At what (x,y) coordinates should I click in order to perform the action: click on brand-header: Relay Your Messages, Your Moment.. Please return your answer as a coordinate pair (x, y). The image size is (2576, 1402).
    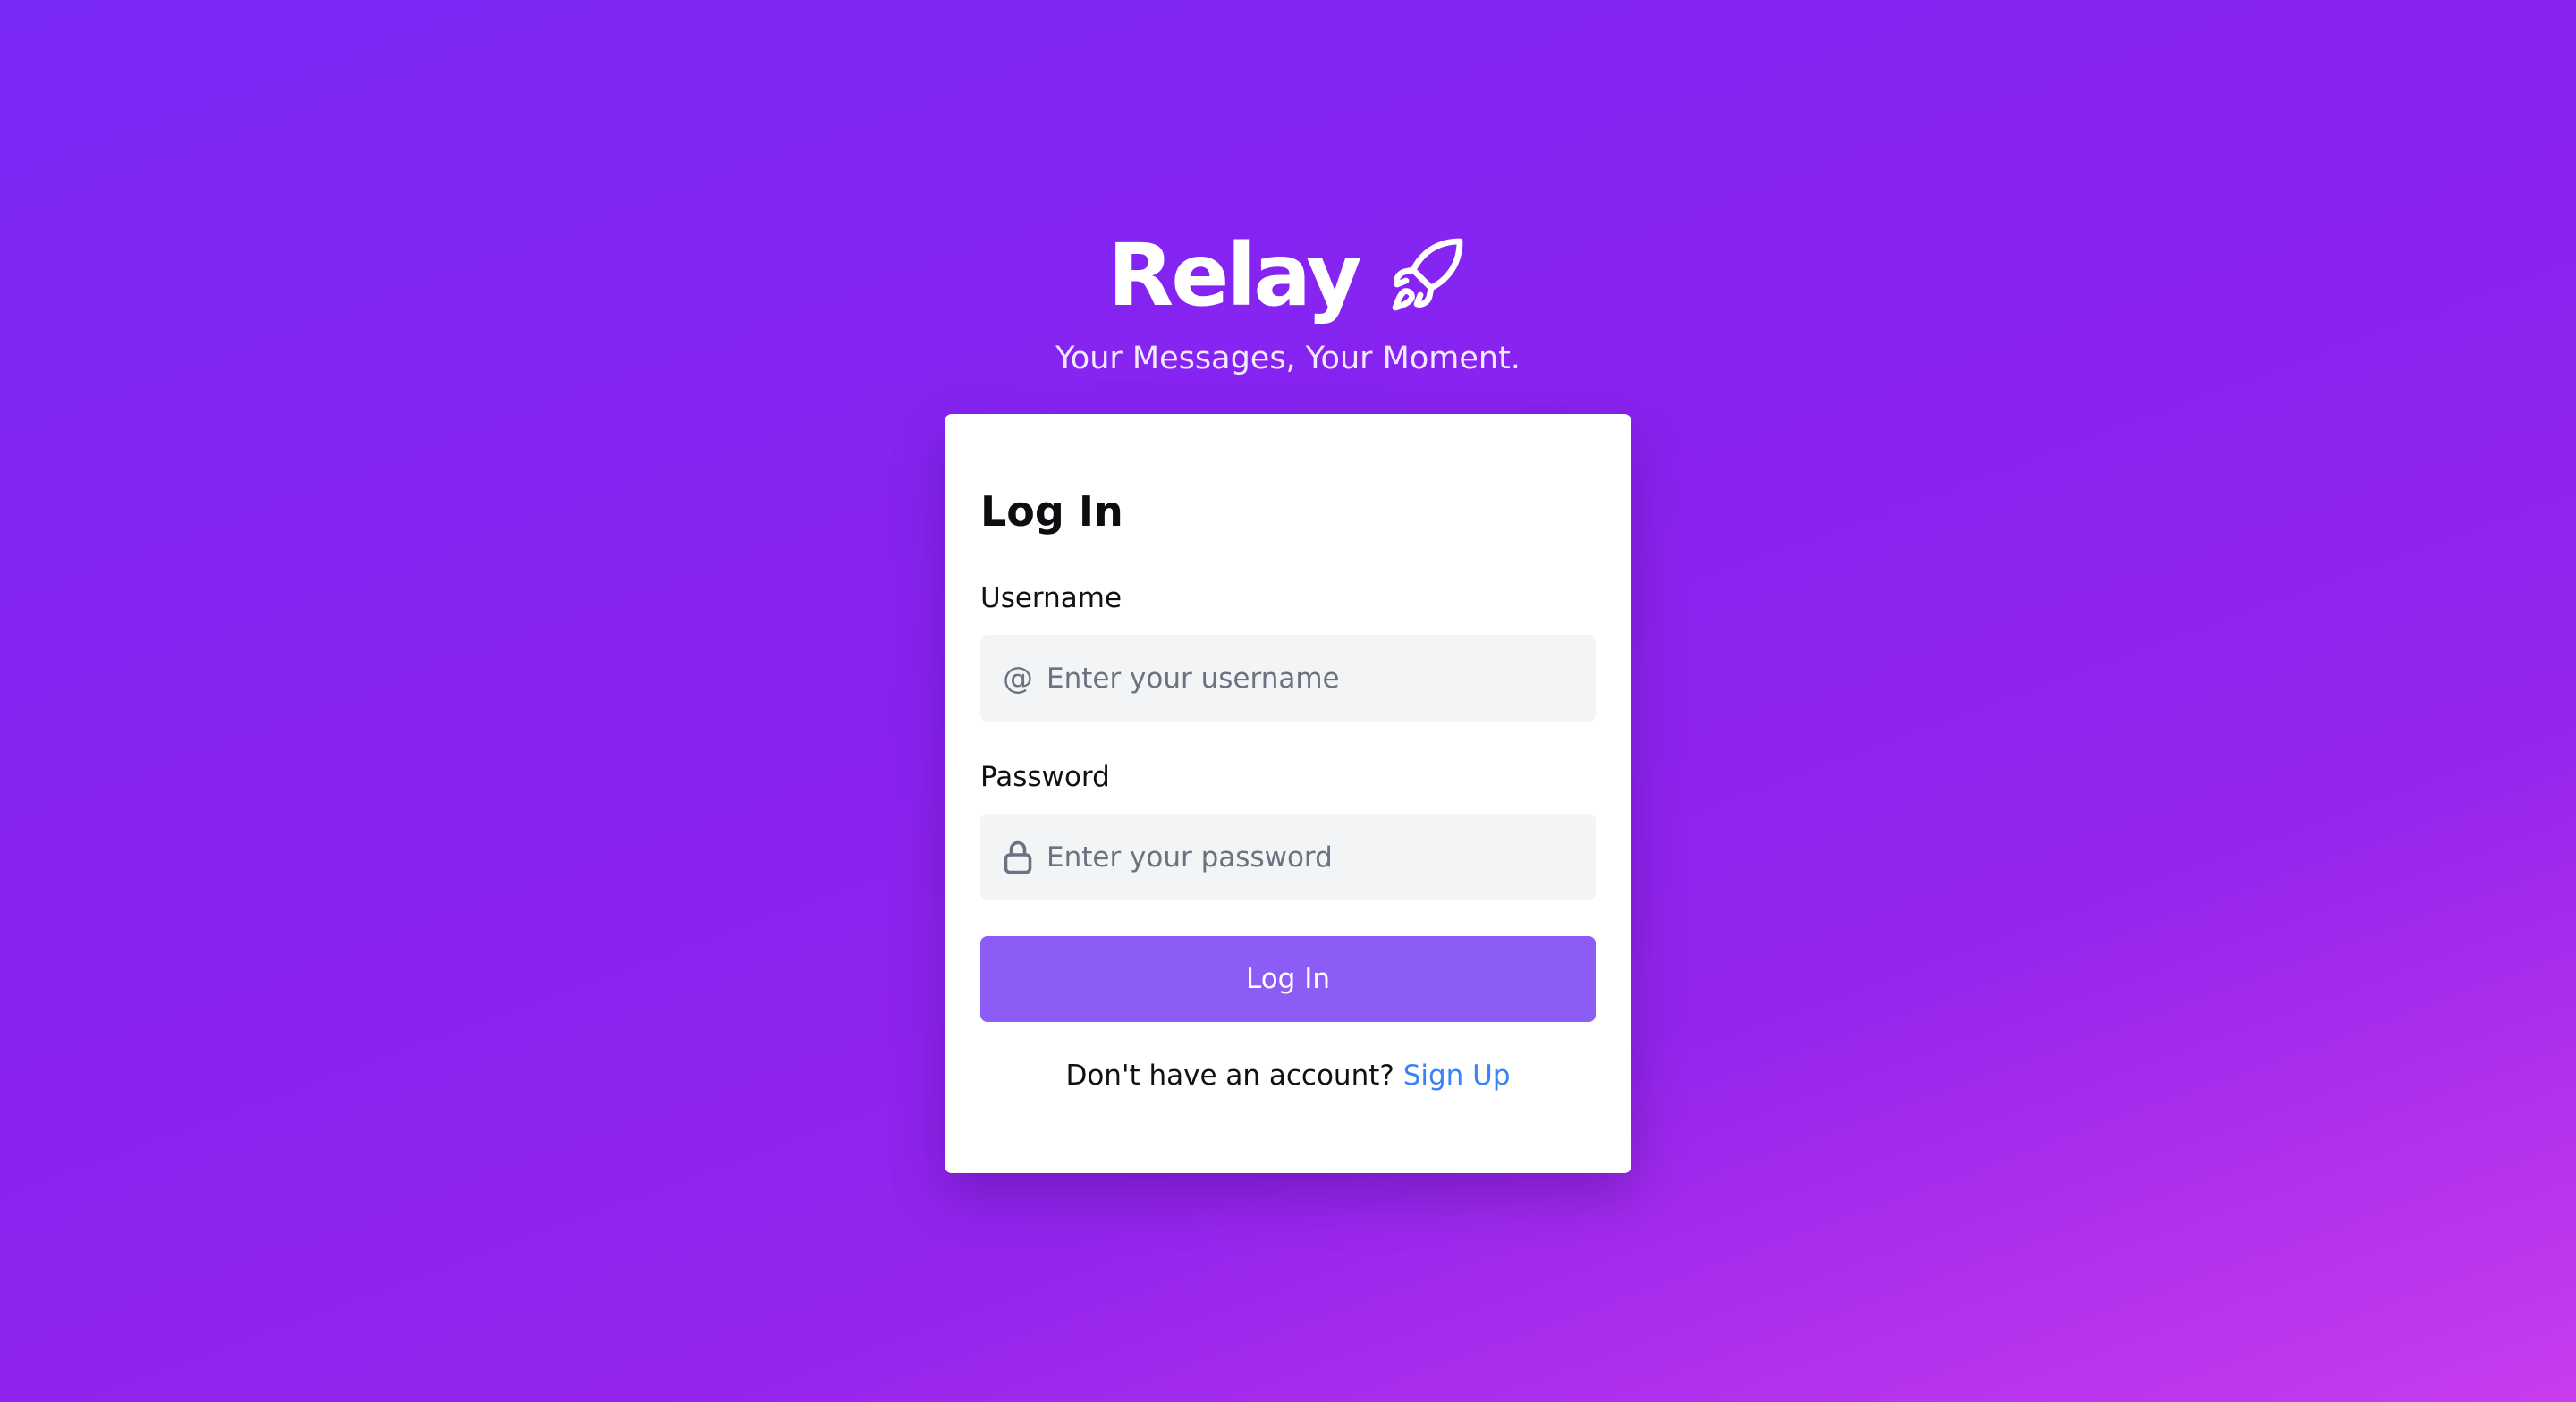
    Looking at the image, I should click on (1288, 299).